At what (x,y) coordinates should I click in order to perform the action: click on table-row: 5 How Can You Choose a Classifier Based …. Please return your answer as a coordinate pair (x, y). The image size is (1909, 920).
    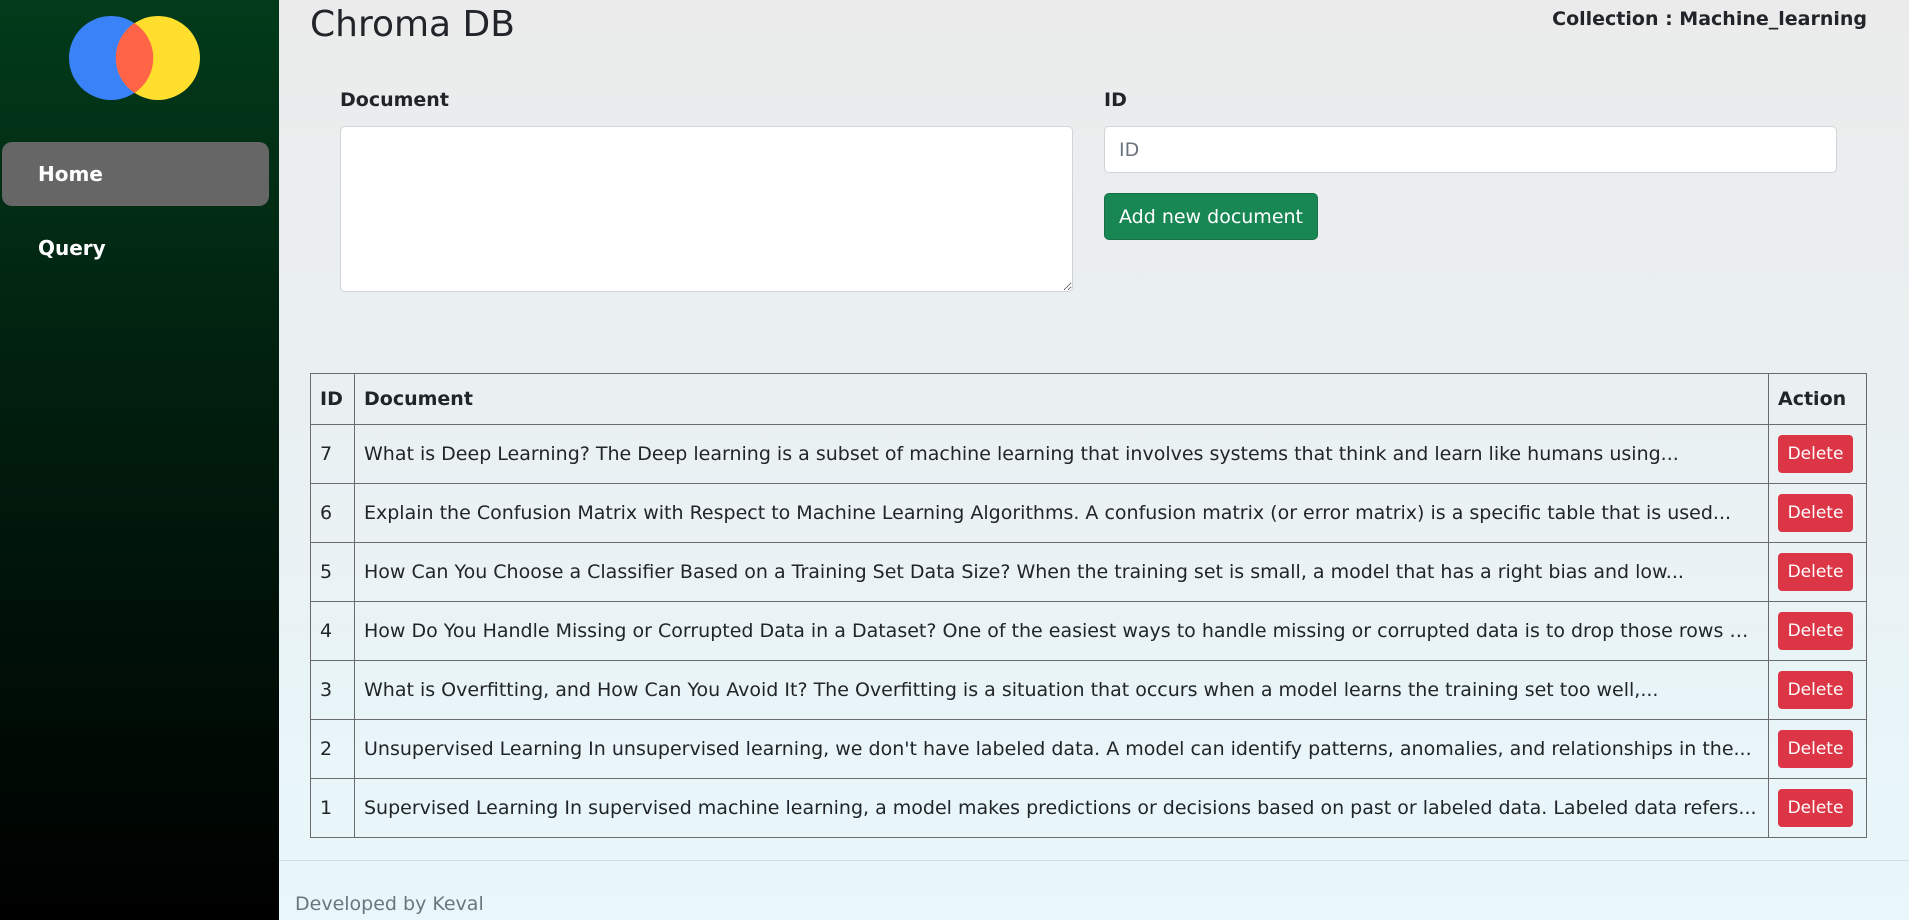
    Looking at the image, I should click on (1088, 572).